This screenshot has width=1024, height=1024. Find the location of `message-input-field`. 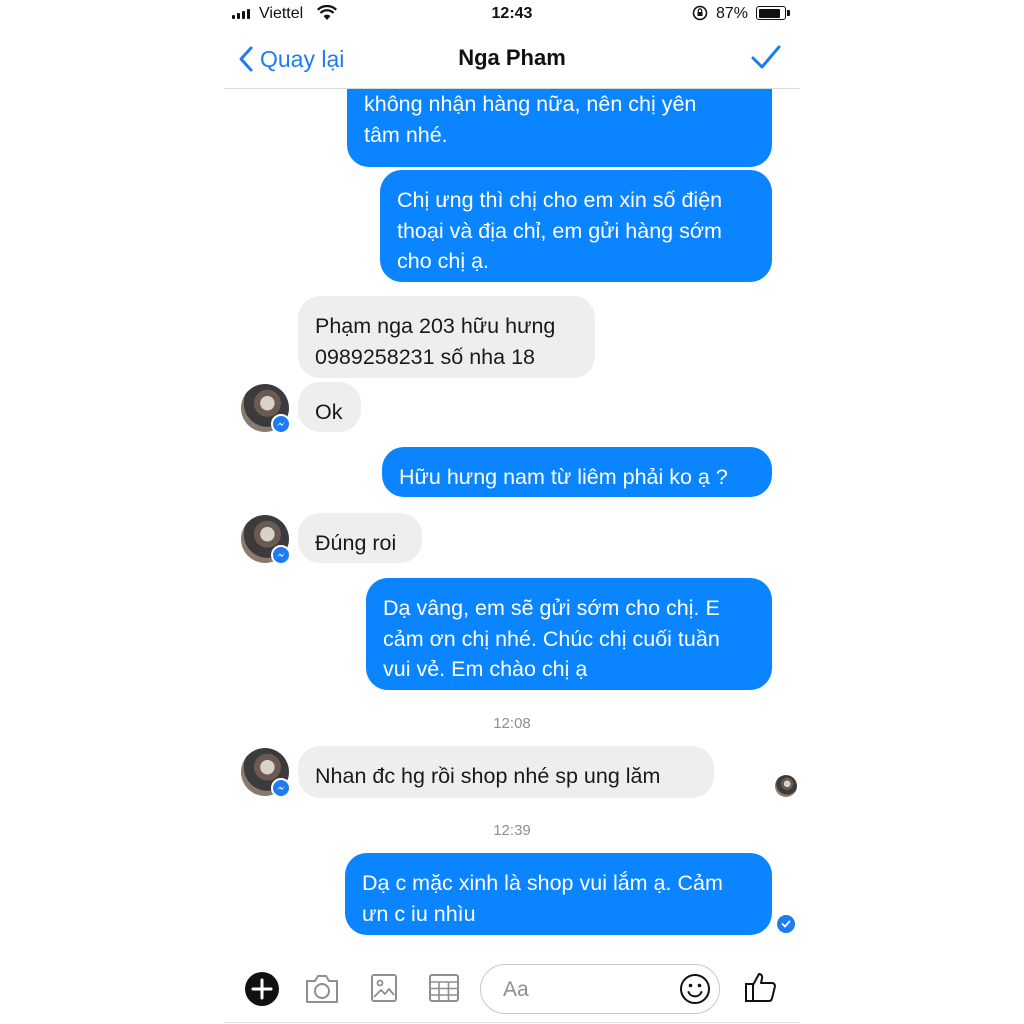

message-input-field is located at coordinates (600, 989).